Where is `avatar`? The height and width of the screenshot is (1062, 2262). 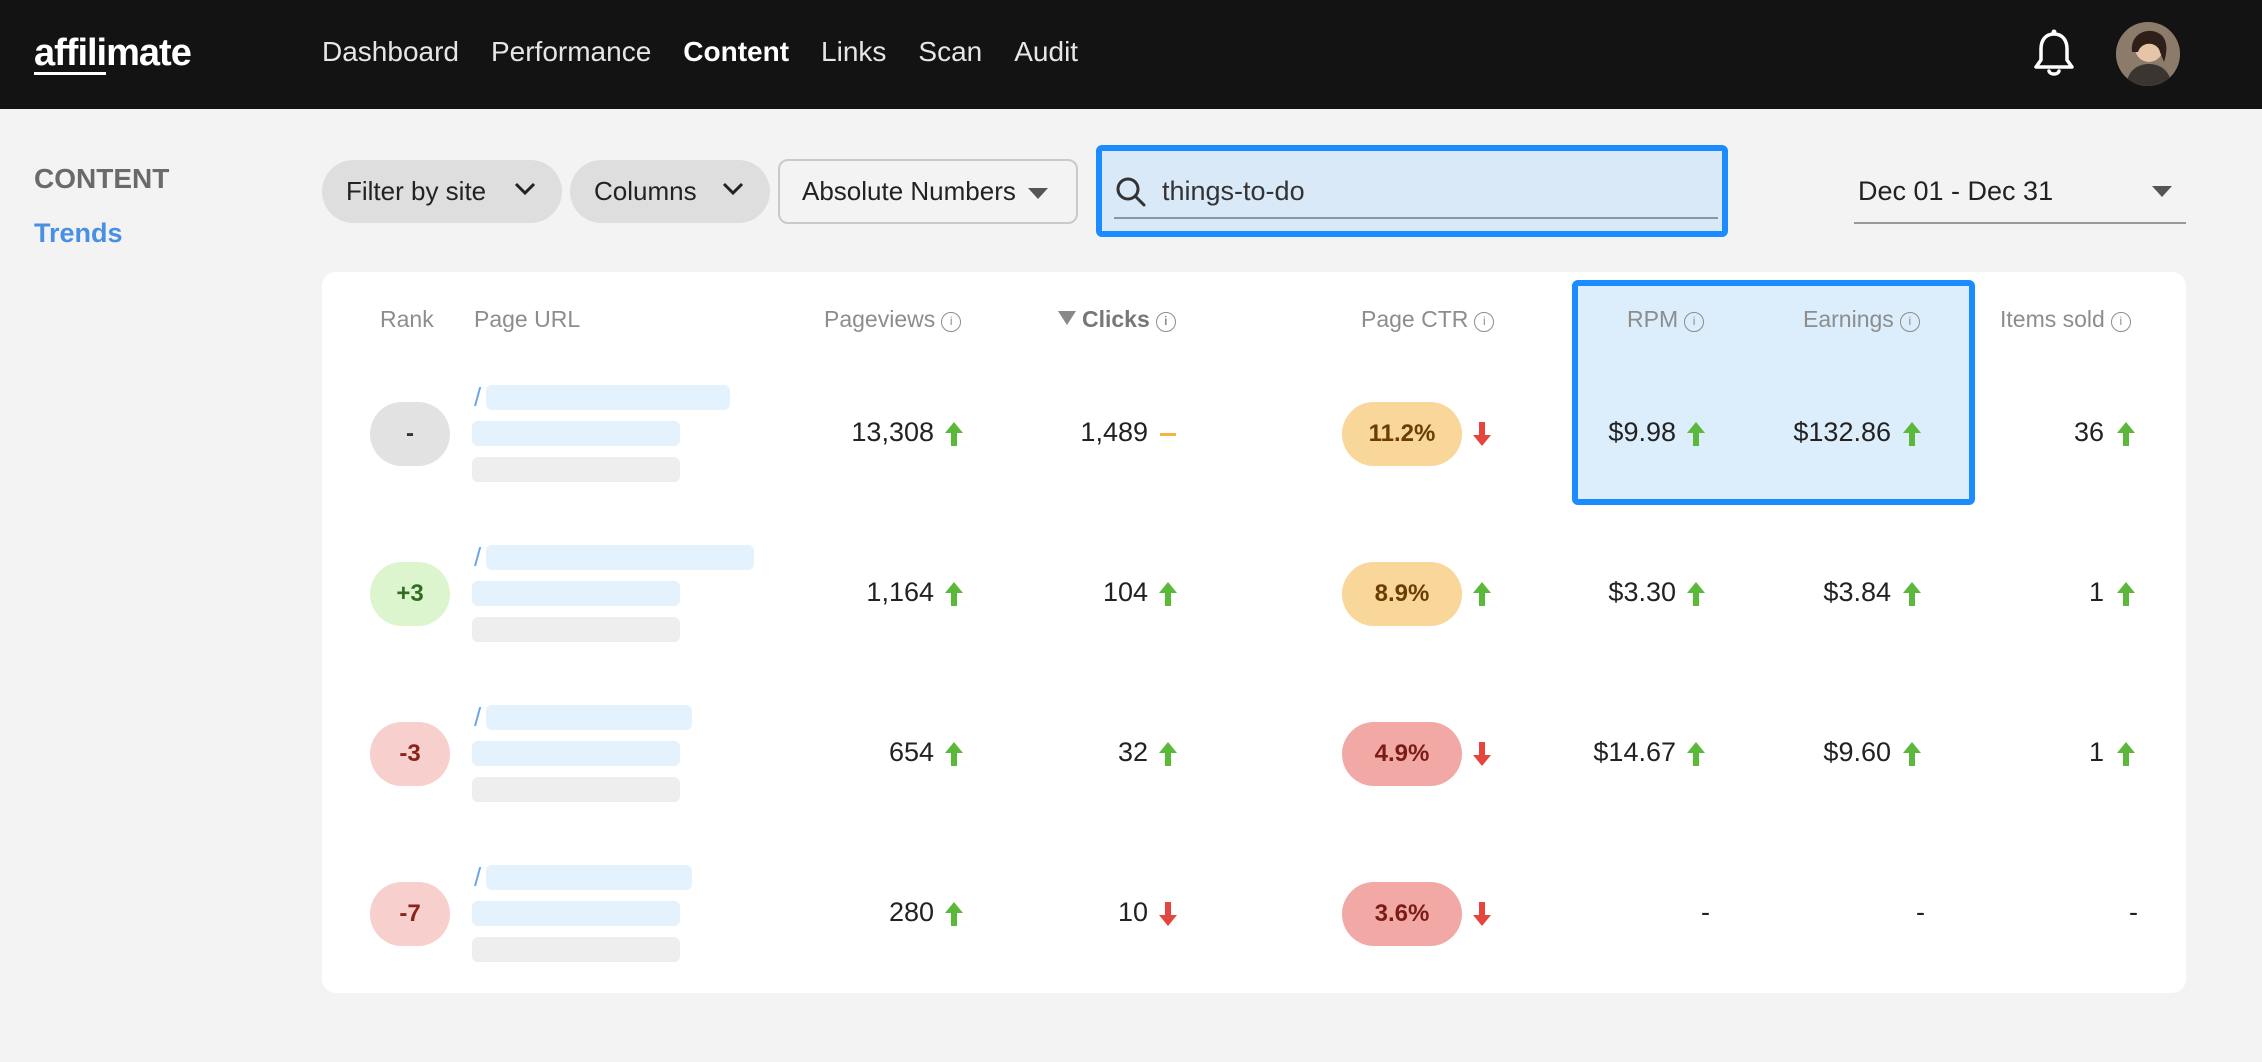 avatar is located at coordinates (2148, 54).